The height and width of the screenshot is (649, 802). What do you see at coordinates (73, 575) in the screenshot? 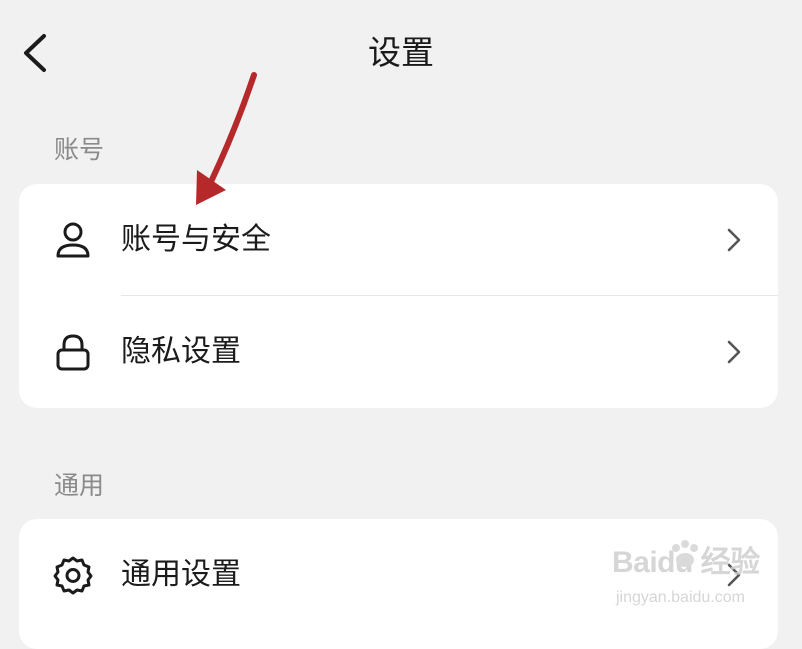
I see `gear-icon` at bounding box center [73, 575].